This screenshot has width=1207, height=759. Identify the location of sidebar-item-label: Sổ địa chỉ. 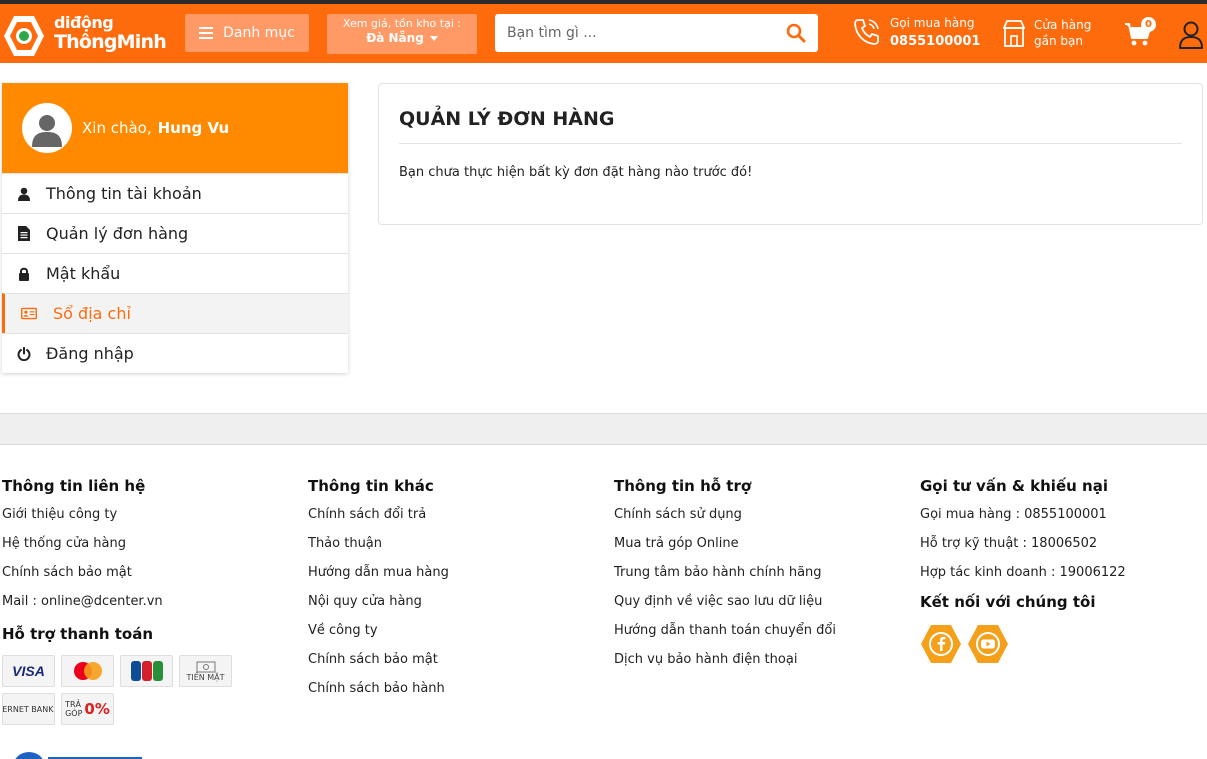
(92, 313).